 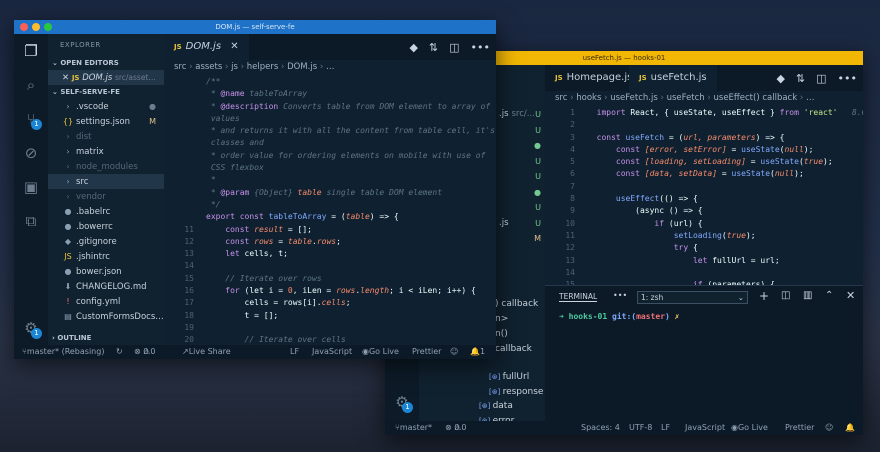 What do you see at coordinates (704, 187) in the screenshot?
I see `code-line: 7` at bounding box center [704, 187].